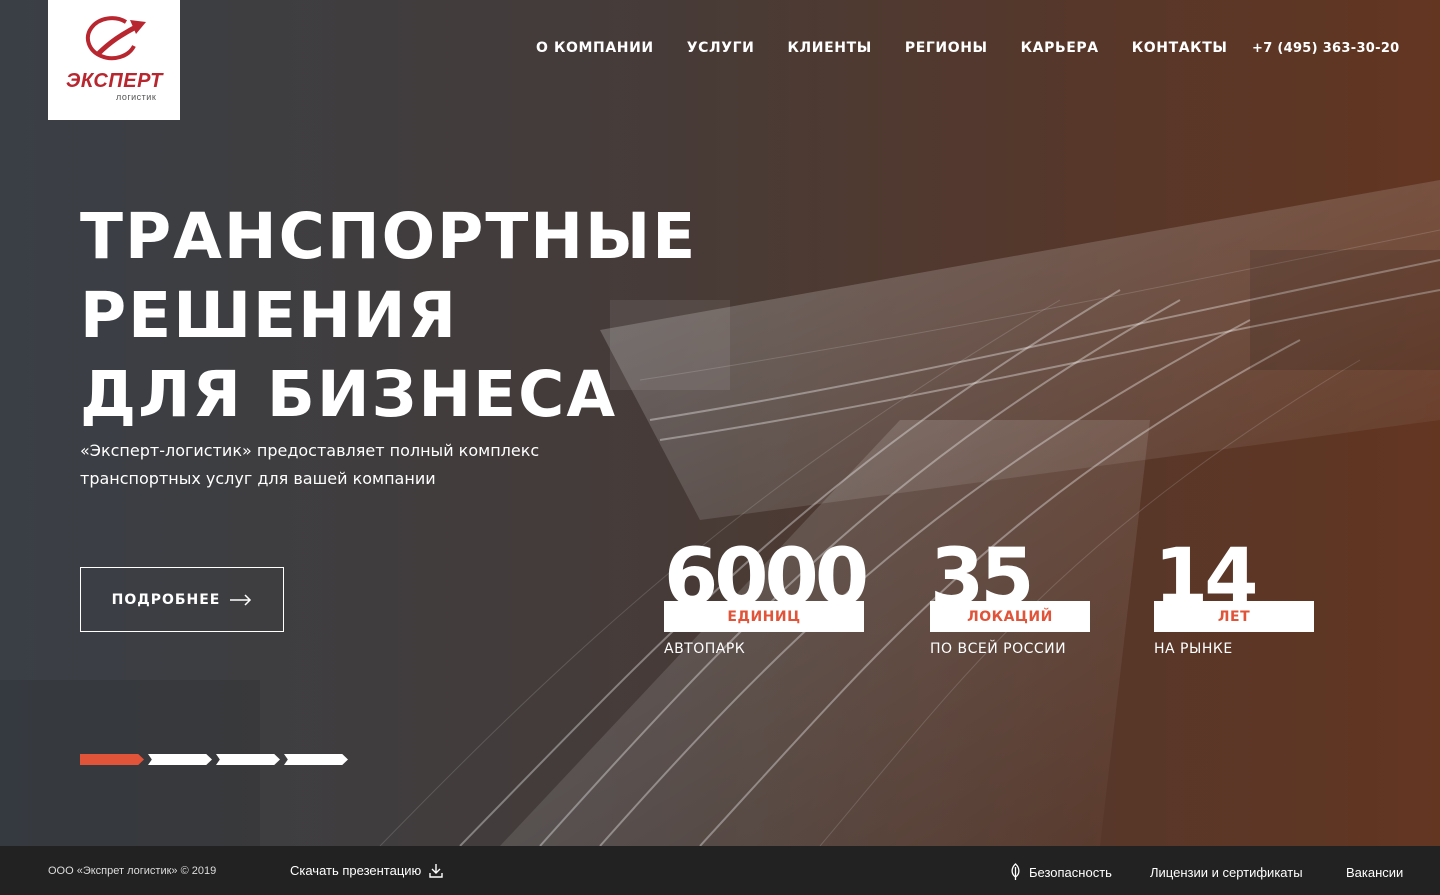  Describe the element at coordinates (1015, 871) in the screenshot. I see `leaf-icon` at that location.